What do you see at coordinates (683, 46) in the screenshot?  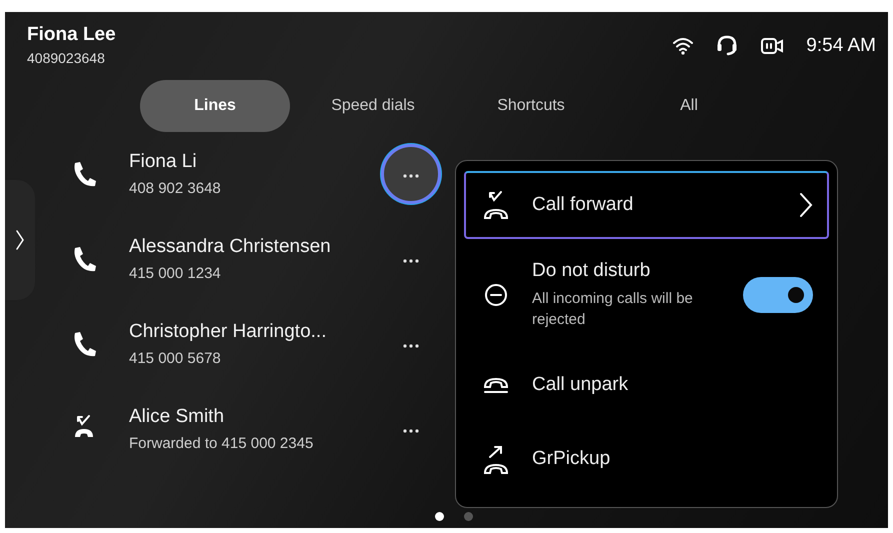 I see `wifi-icon` at bounding box center [683, 46].